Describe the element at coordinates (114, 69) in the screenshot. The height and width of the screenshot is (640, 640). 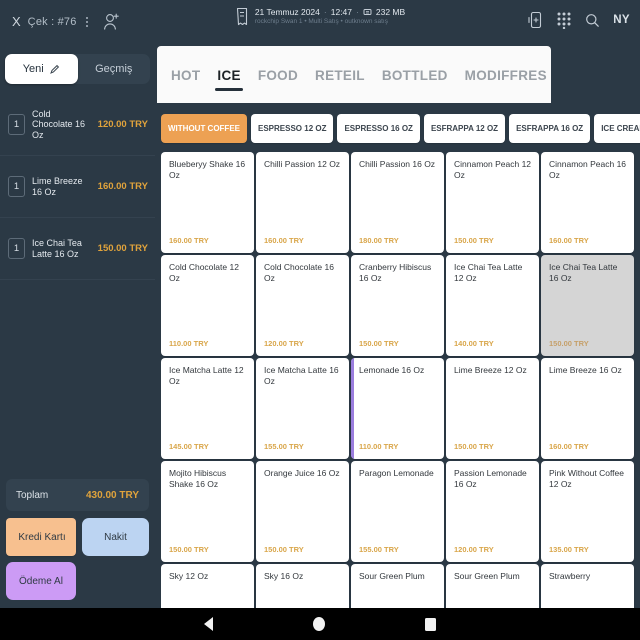
I see `sidebar-tab-gecmis: Geçmiş` at that location.